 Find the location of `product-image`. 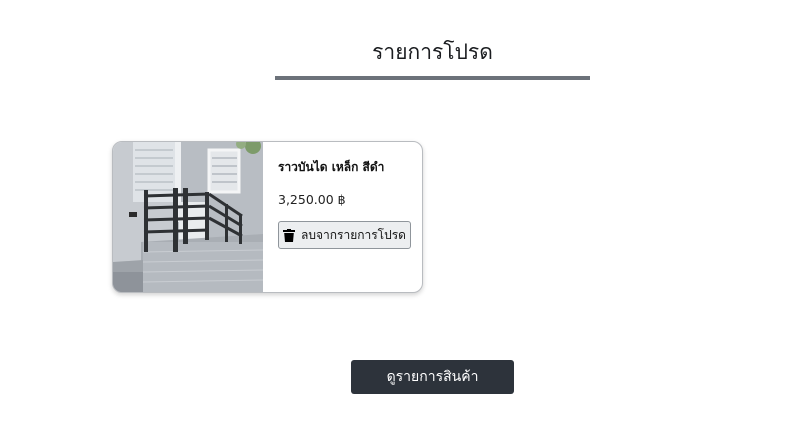

product-image is located at coordinates (188, 217).